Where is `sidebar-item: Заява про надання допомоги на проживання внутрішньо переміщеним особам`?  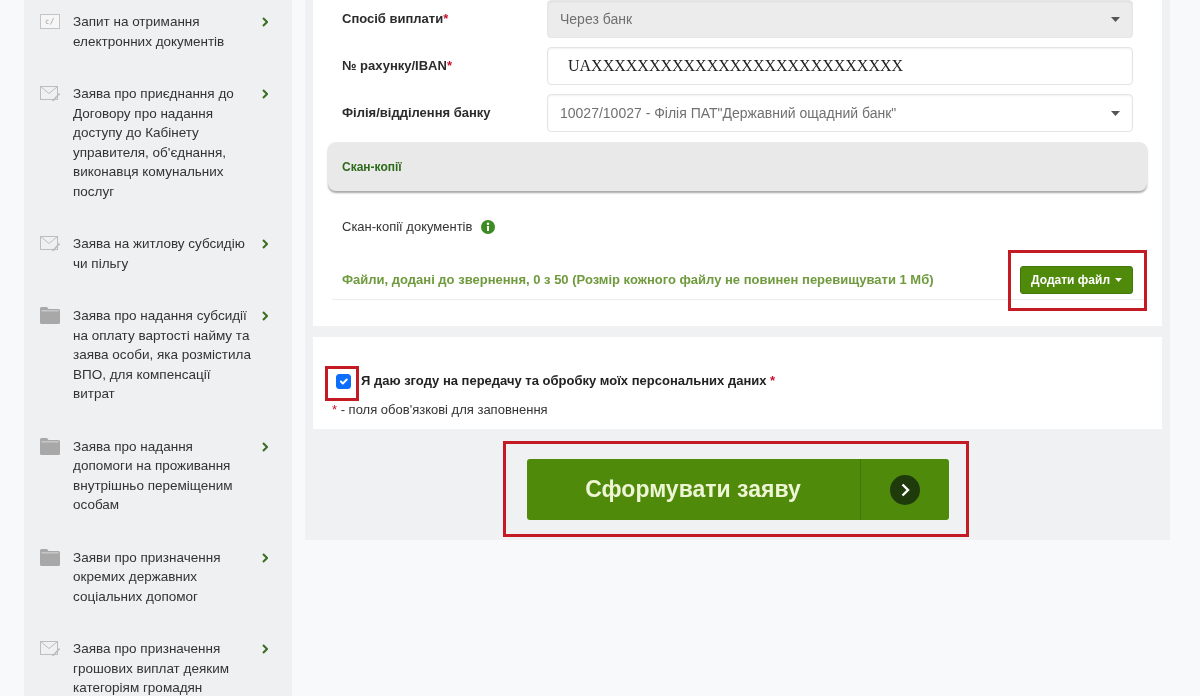 sidebar-item: Заява про надання допомоги на проживання внутрішньо переміщеним особам is located at coordinates (154, 475).